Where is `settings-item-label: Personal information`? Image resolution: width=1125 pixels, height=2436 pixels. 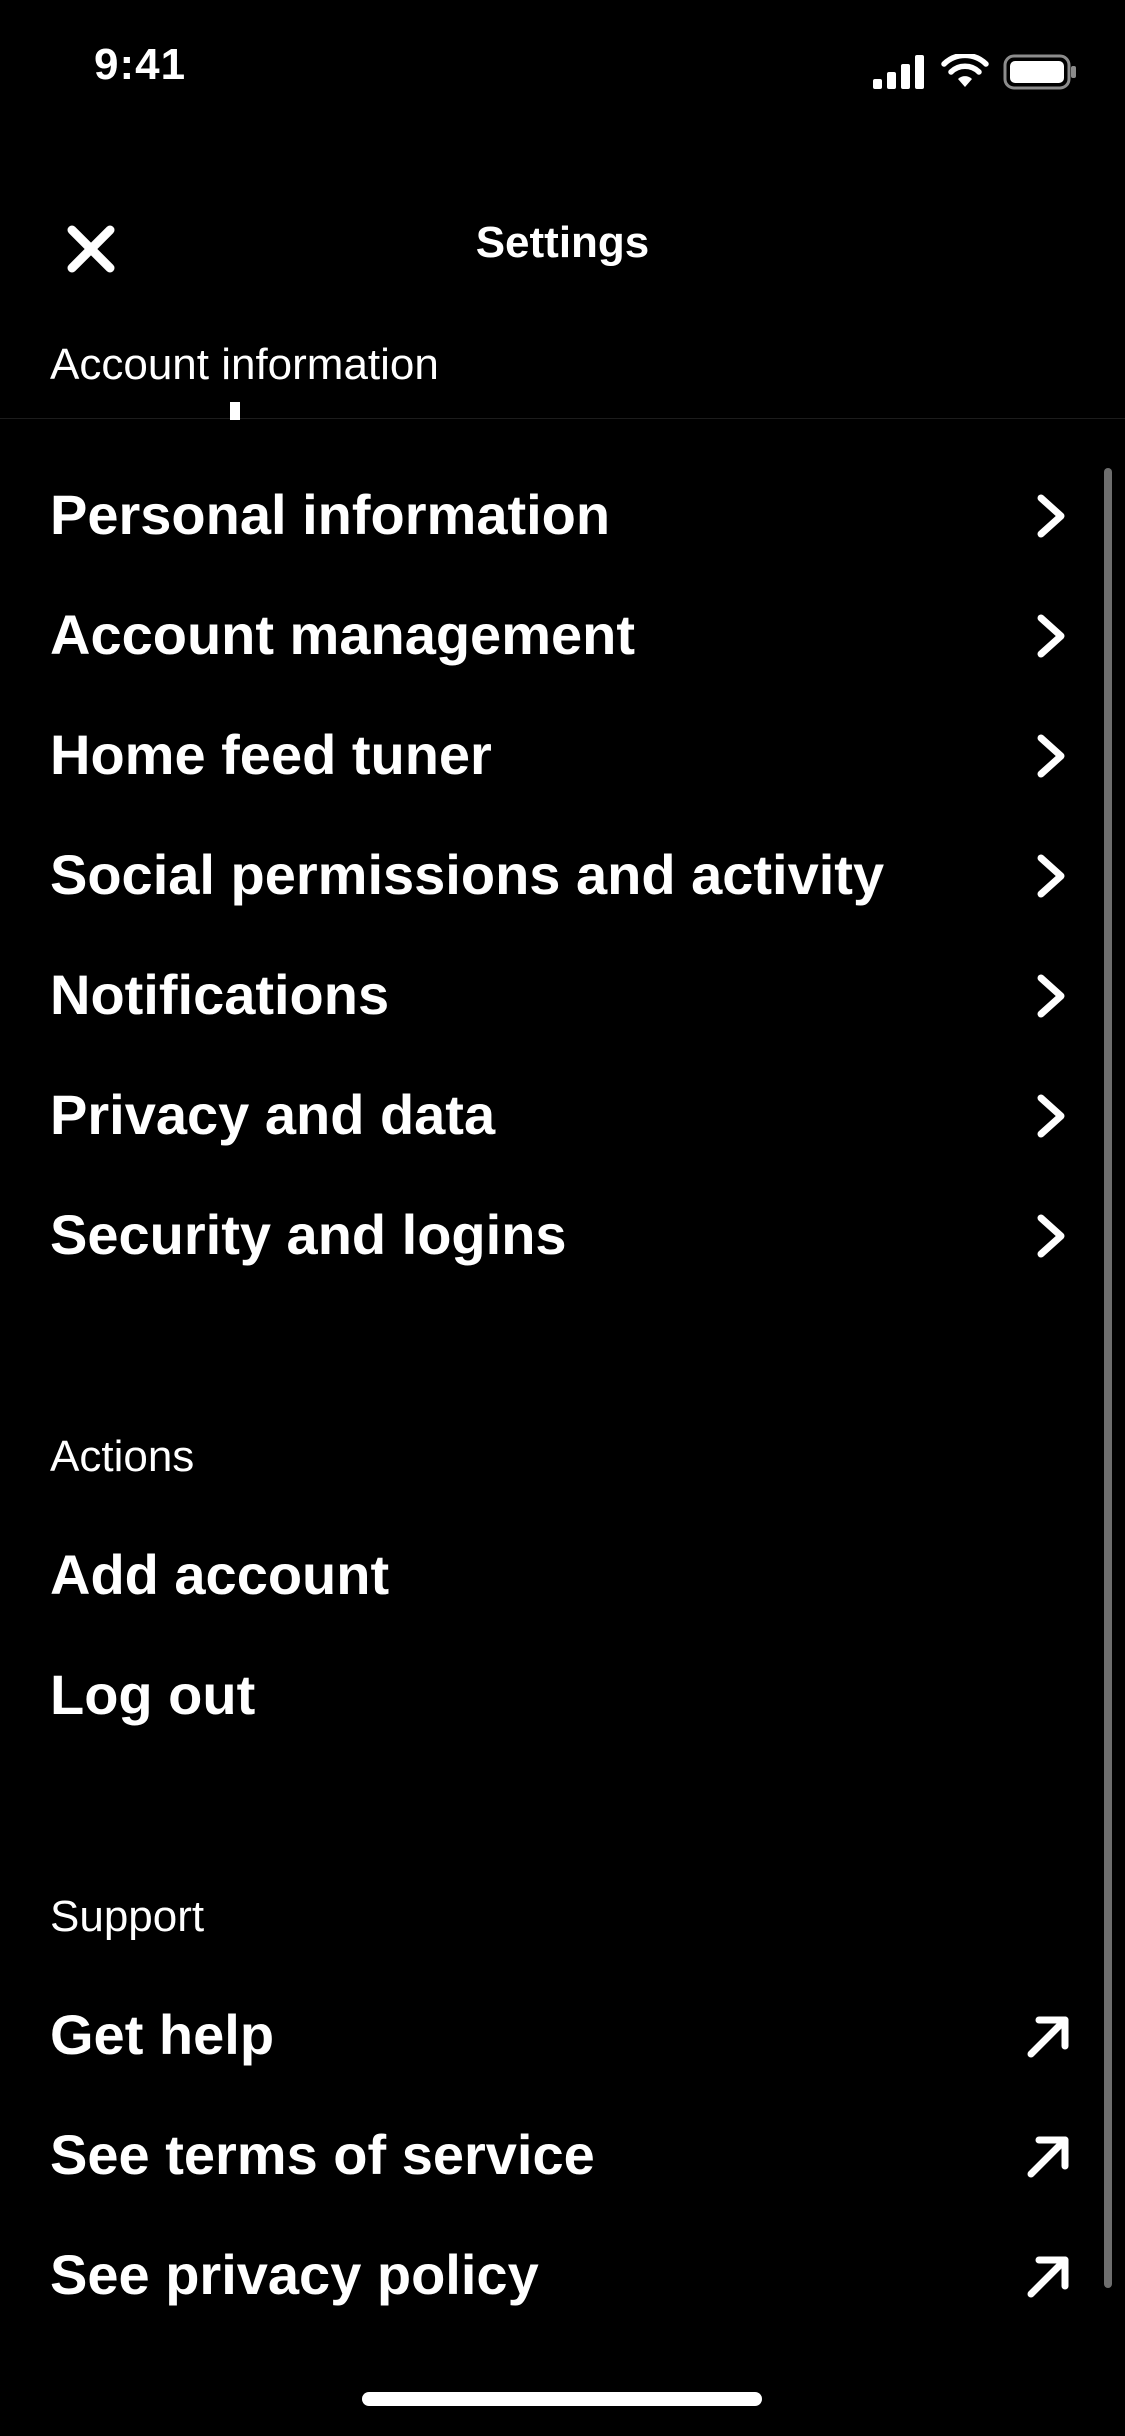 settings-item-label: Personal information is located at coordinates (330, 514).